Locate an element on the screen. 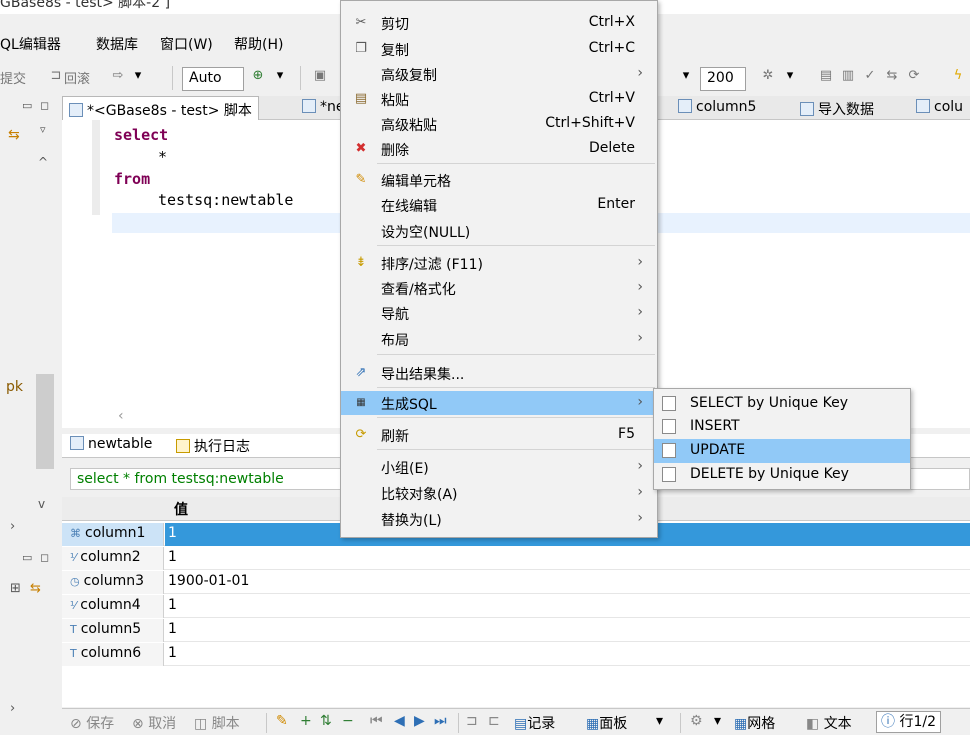 The height and width of the screenshot is (735, 970). menu-item-copy: ❐ 复制 Ctrl+C is located at coordinates (499, 49).